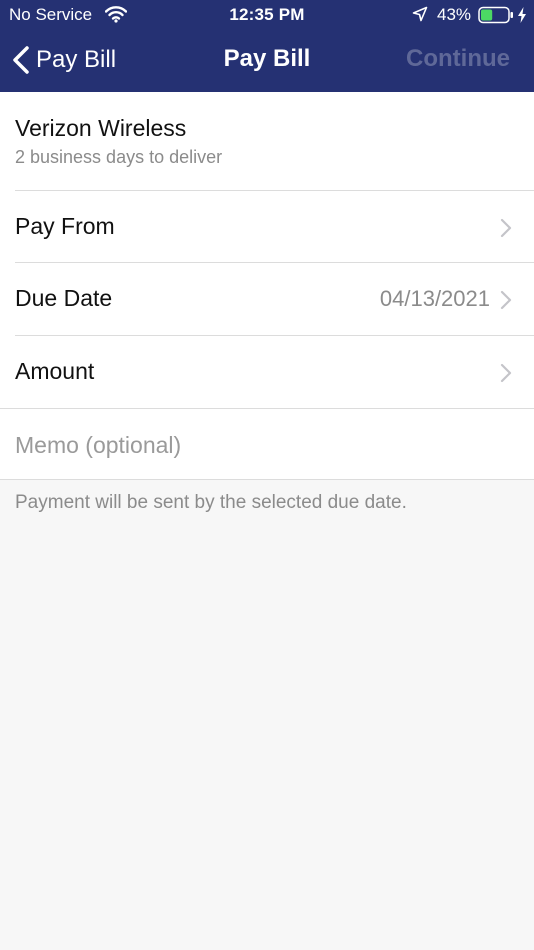  I want to click on status-bar: No Service 12:35 PM 43%, so click(267, 15).